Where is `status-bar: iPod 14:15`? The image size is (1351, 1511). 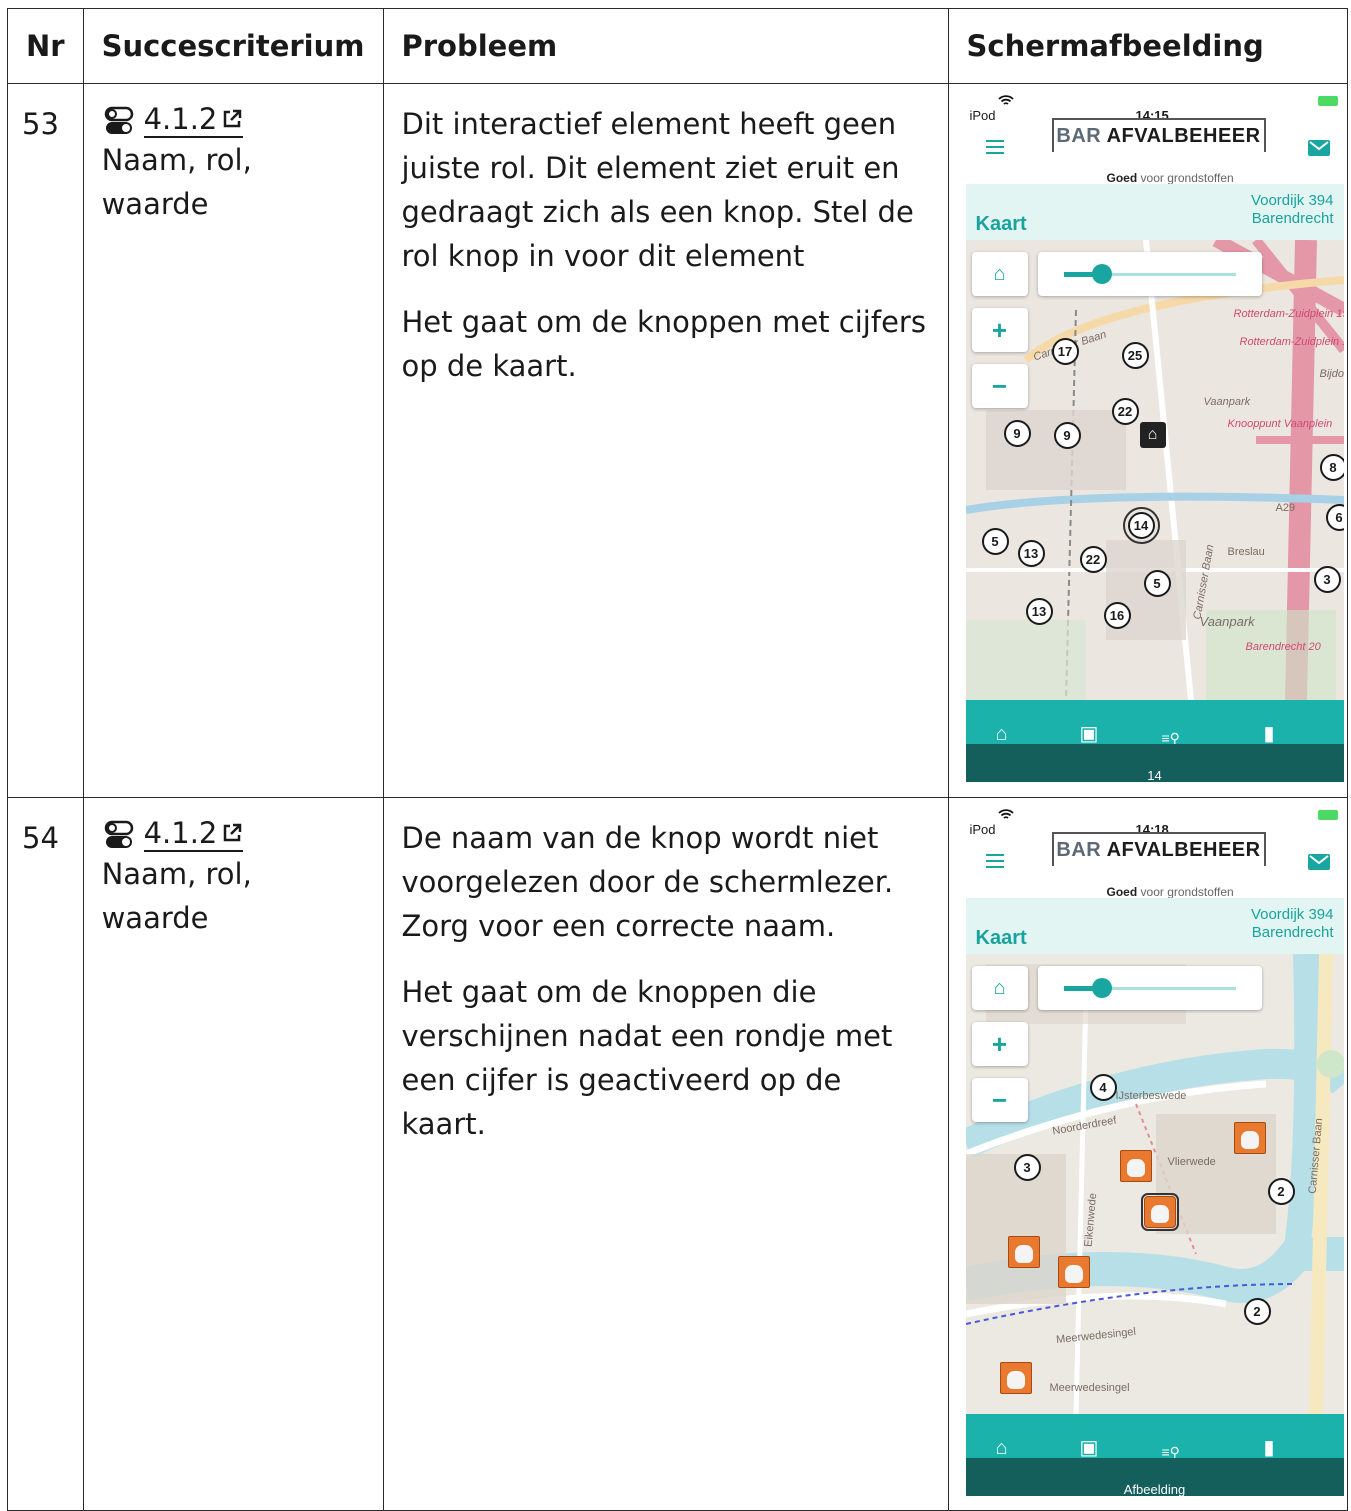
status-bar: iPod 14:15 is located at coordinates (1155, 107).